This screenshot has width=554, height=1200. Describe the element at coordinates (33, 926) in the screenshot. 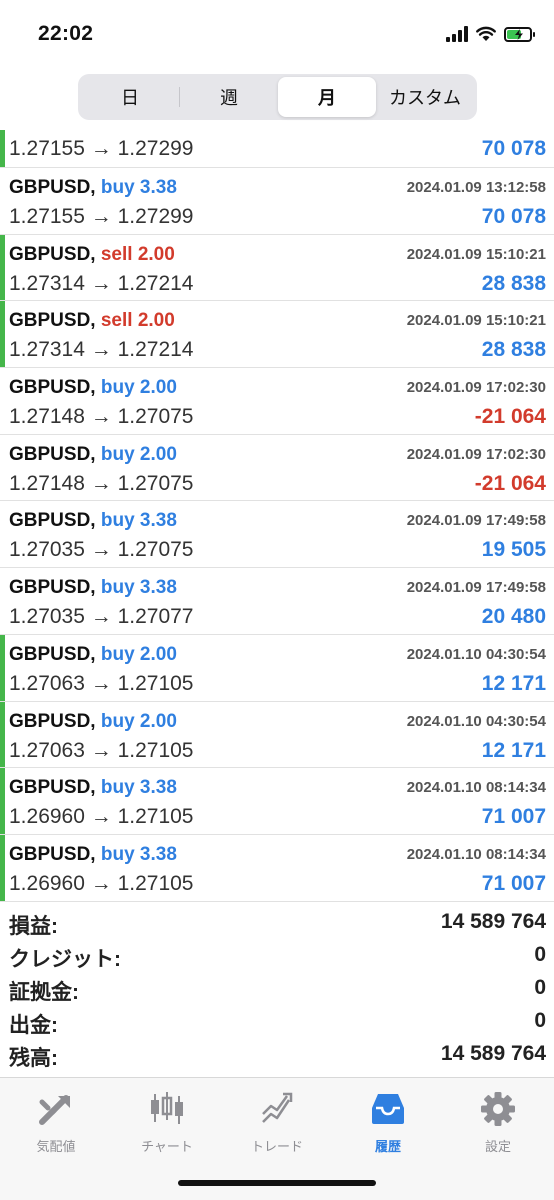

I see `summary-profit-label: 損益:` at that location.